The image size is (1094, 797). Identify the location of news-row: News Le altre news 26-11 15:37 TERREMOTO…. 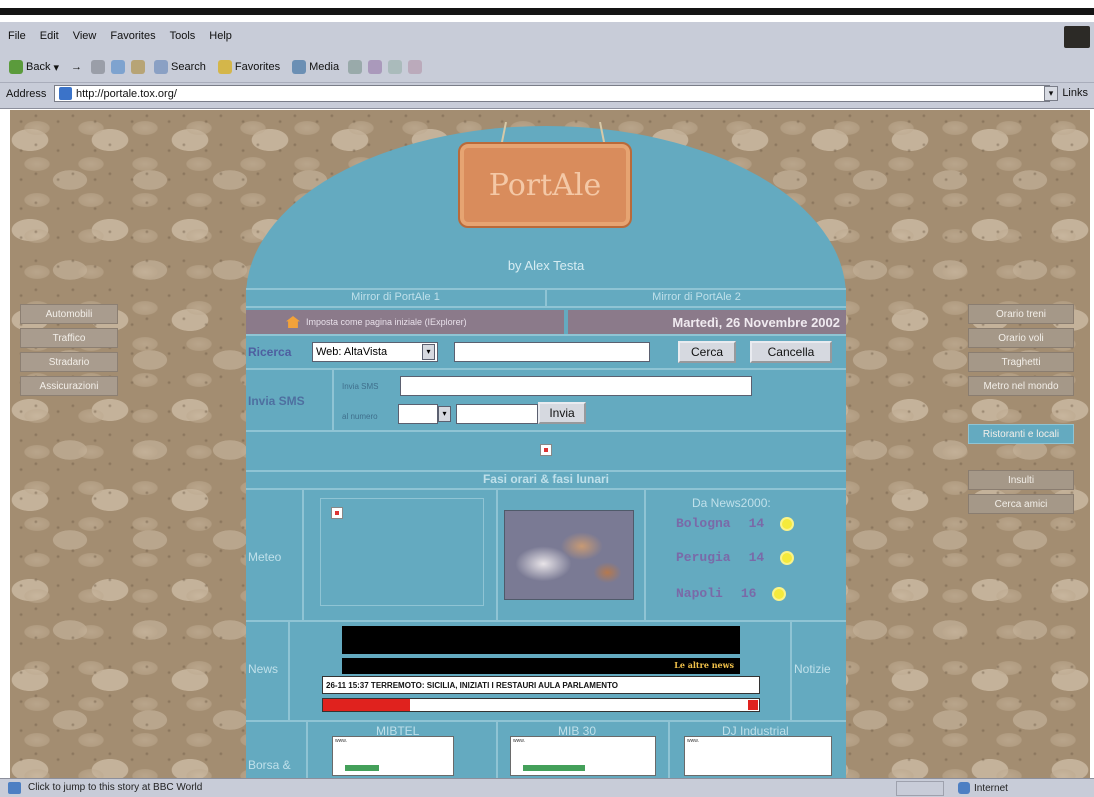
(546, 670).